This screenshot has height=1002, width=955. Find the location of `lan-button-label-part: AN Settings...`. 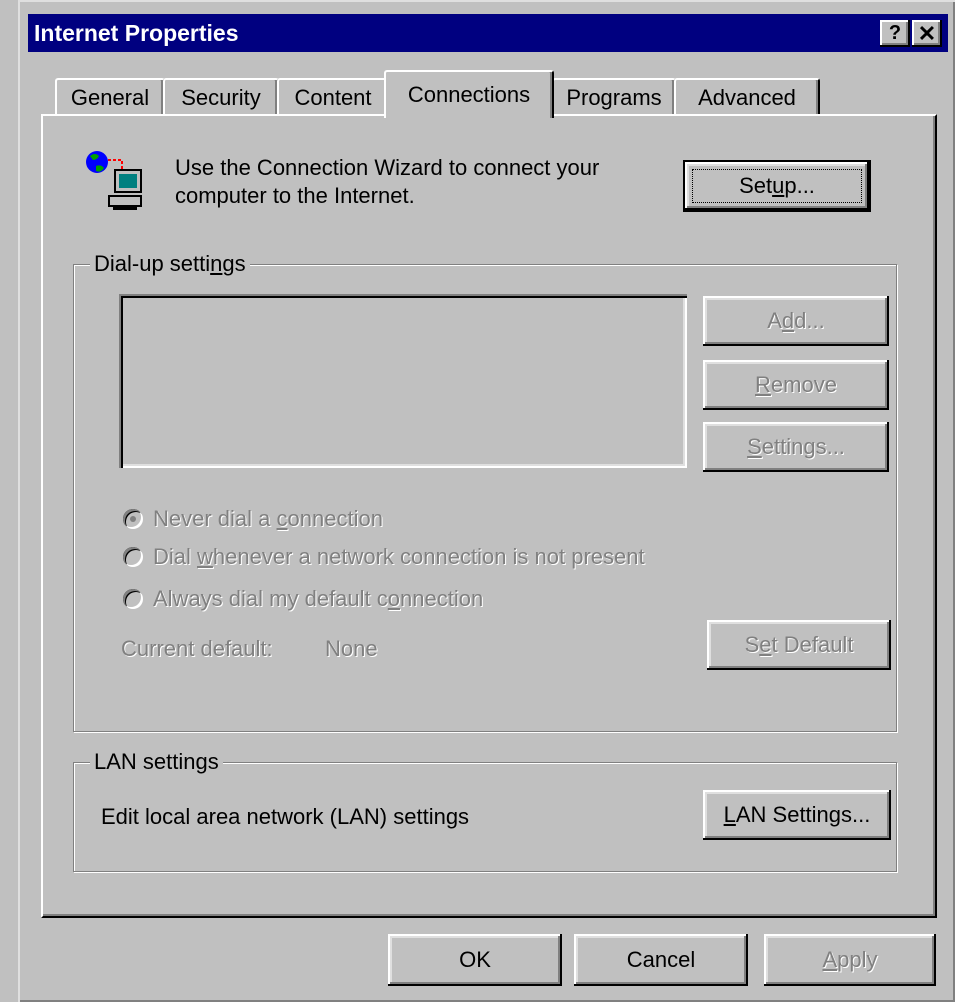

lan-button-label-part: AN Settings... is located at coordinates (803, 814).